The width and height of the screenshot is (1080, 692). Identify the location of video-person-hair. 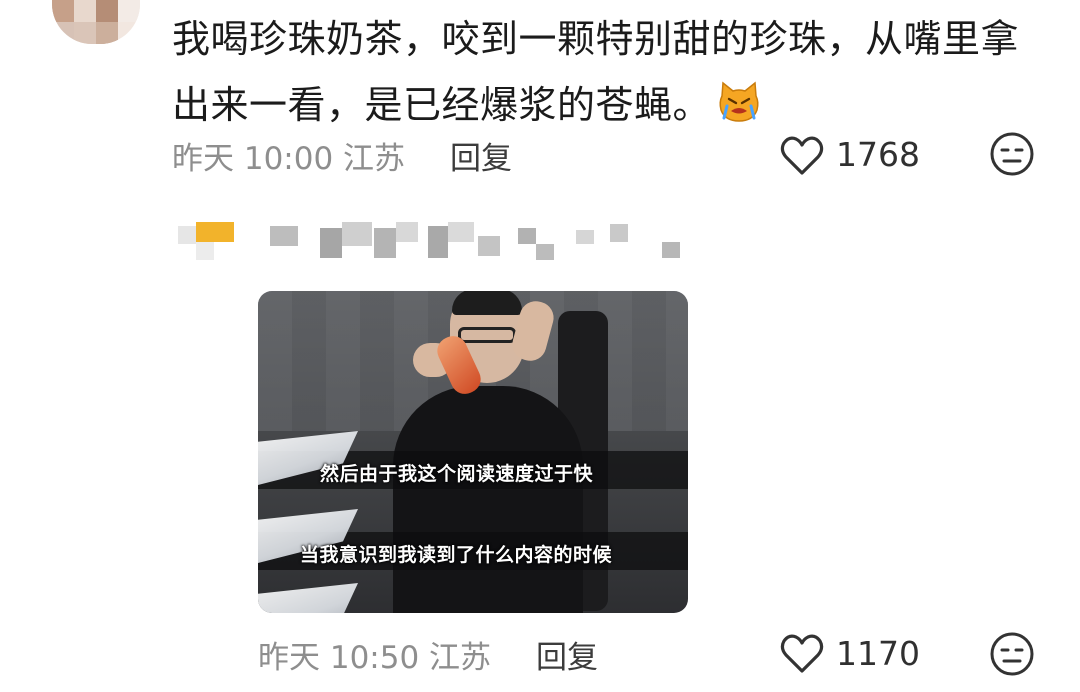
(487, 303).